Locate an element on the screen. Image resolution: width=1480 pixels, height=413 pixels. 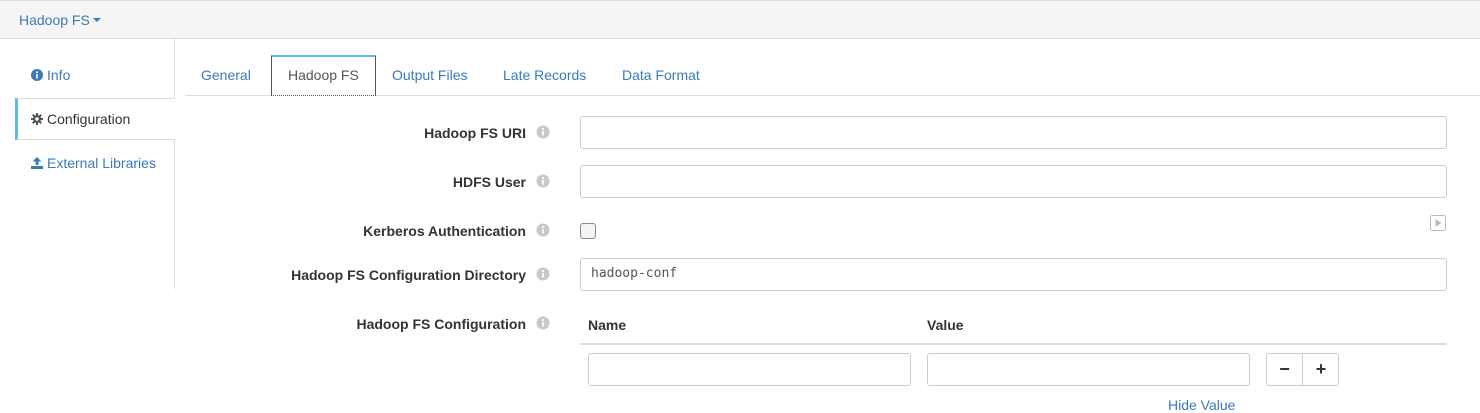
hdfs-user-label: HDFS User is located at coordinates (489, 182).